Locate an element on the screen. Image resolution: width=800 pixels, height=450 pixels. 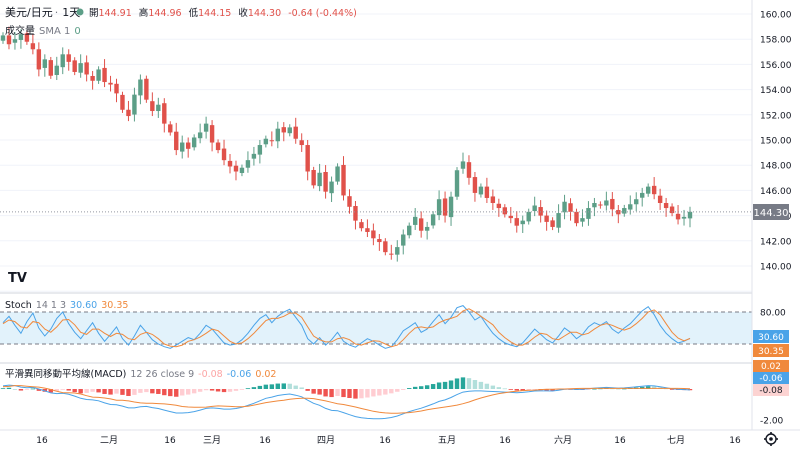
time-axis: 16 二月 16 三月 16 四月 16 五月 16 六月 16 七月 16 is located at coordinates (388, 440).